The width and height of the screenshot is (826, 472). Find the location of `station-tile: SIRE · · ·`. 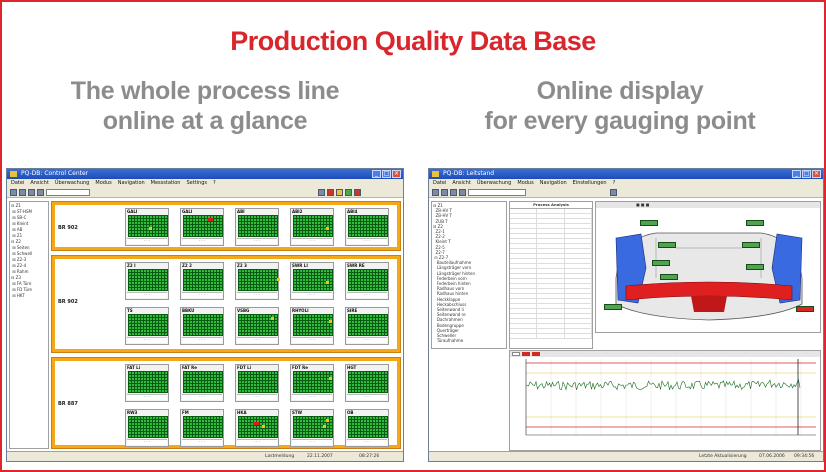

station-tile: SIRE · · · is located at coordinates (367, 326).